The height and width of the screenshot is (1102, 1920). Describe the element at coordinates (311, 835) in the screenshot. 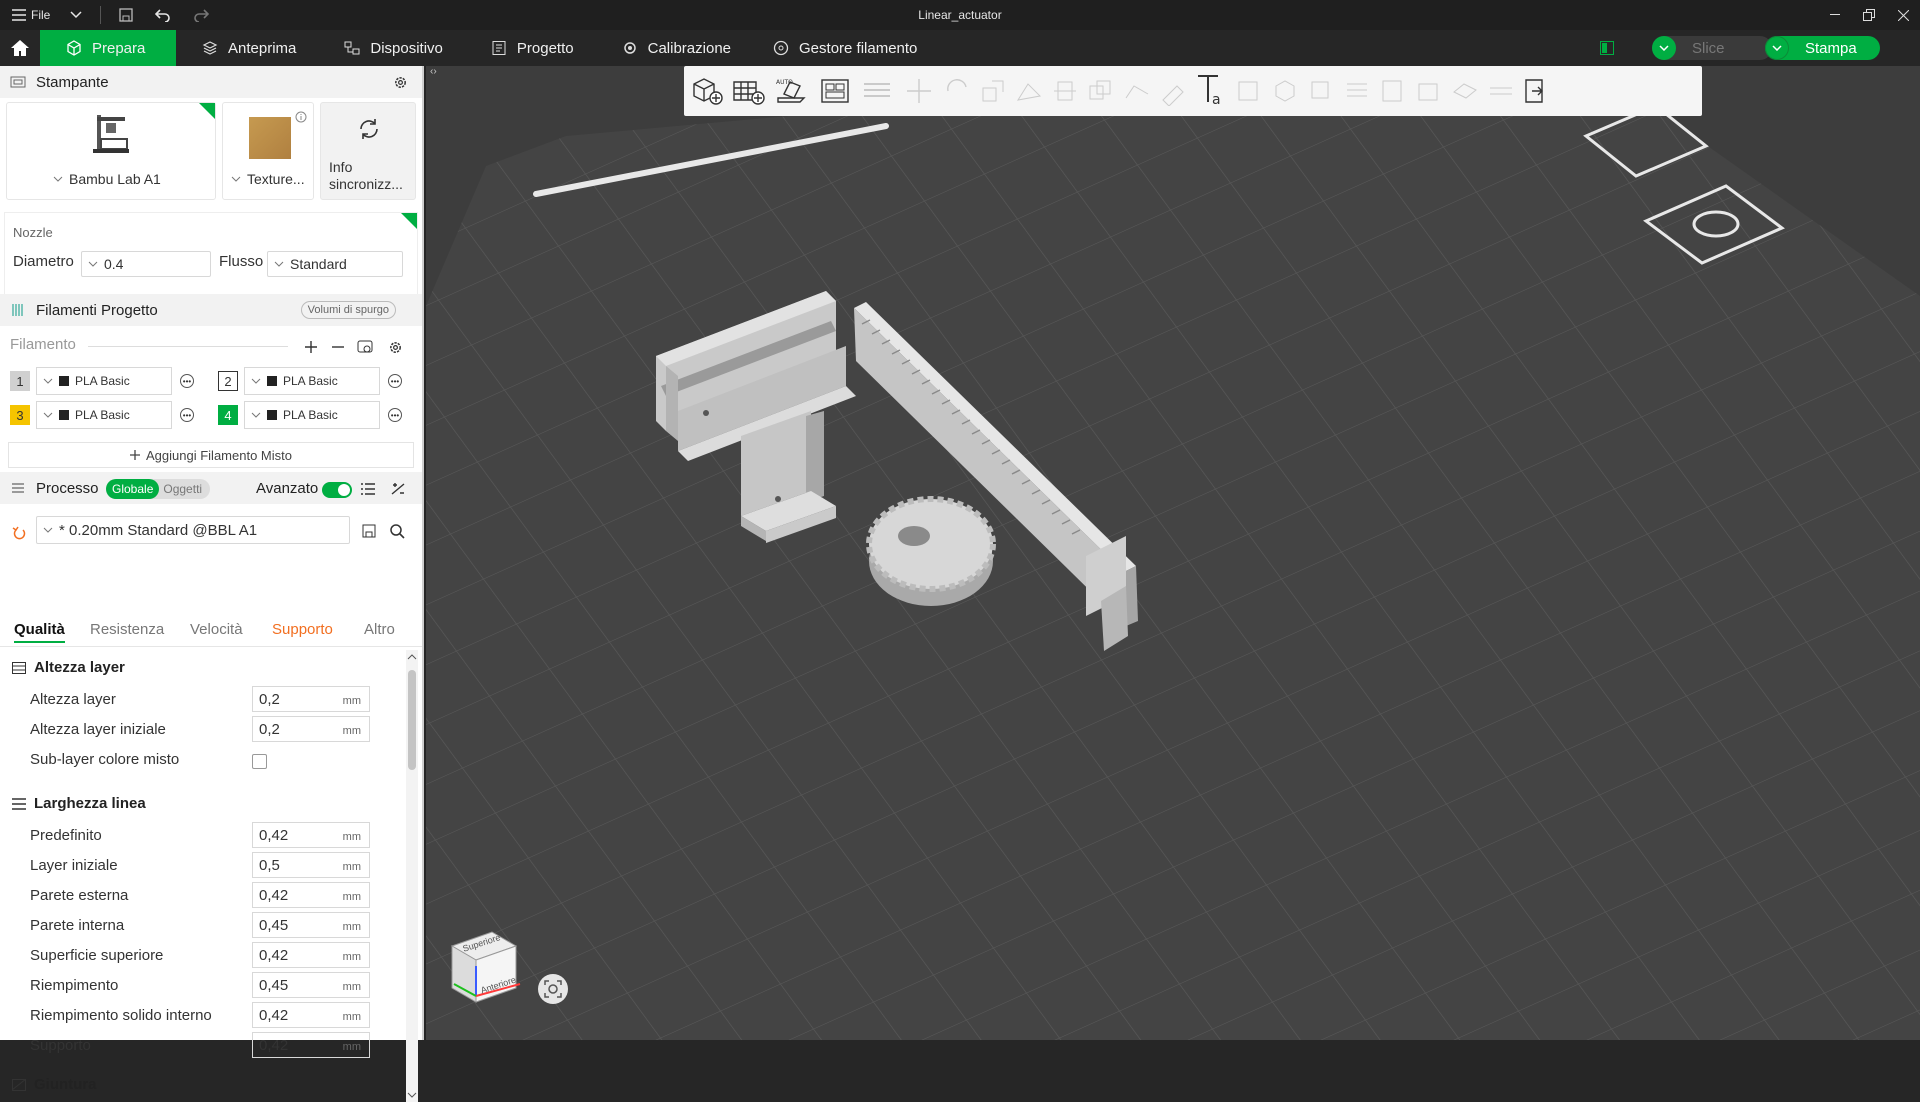

I see `param-input-default-width: 0,42 mm` at that location.